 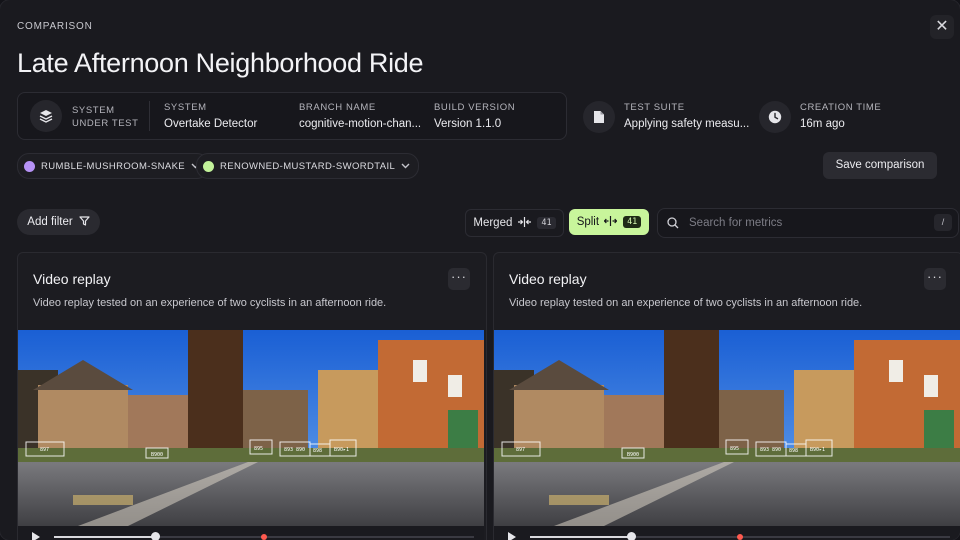 I want to click on system-label: SYSTEM, so click(x=185, y=107).